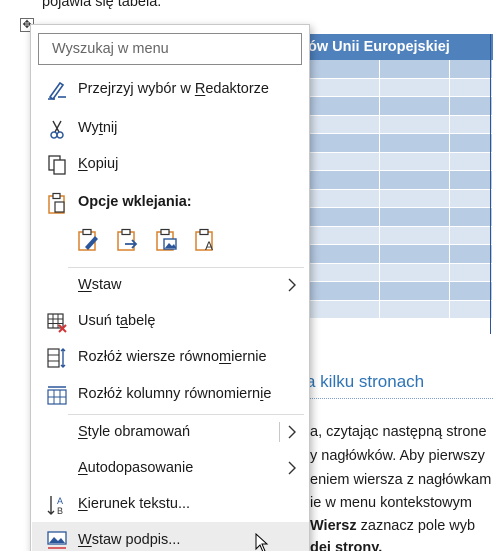  I want to click on menu-item-label: Opcje wklejania:, so click(135, 202).